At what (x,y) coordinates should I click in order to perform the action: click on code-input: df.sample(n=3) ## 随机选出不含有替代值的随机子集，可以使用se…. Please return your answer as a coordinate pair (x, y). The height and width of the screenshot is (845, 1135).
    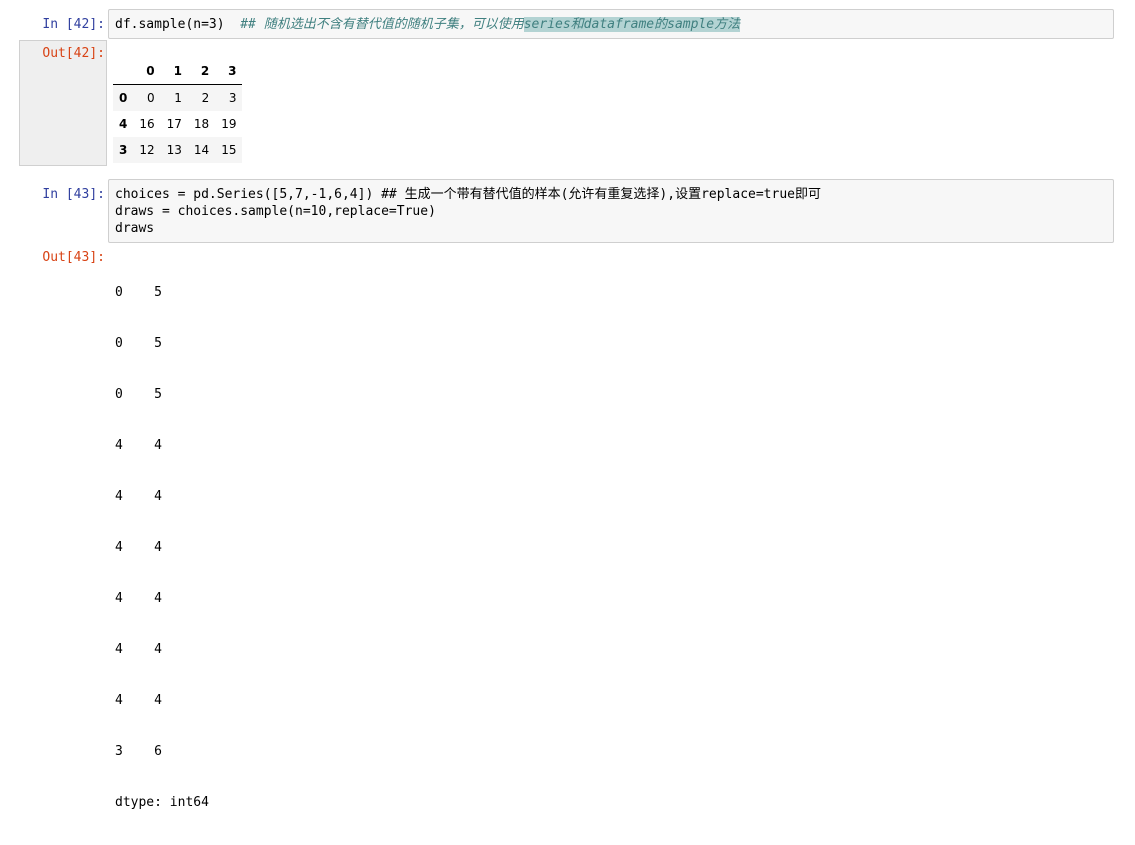
    Looking at the image, I should click on (611, 24).